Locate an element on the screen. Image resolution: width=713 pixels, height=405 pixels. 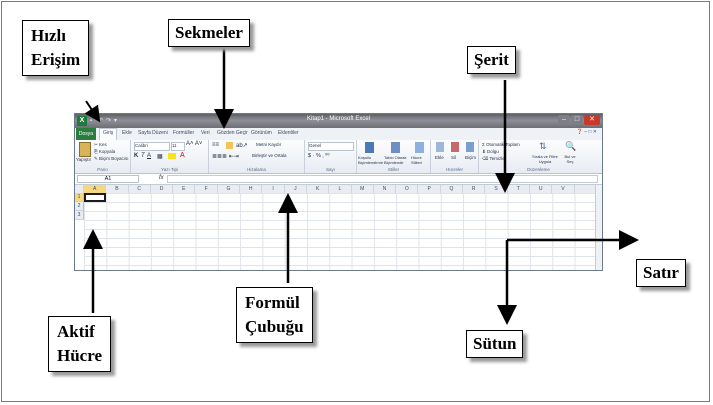
label-column: Sütun is located at coordinates (495, 344).